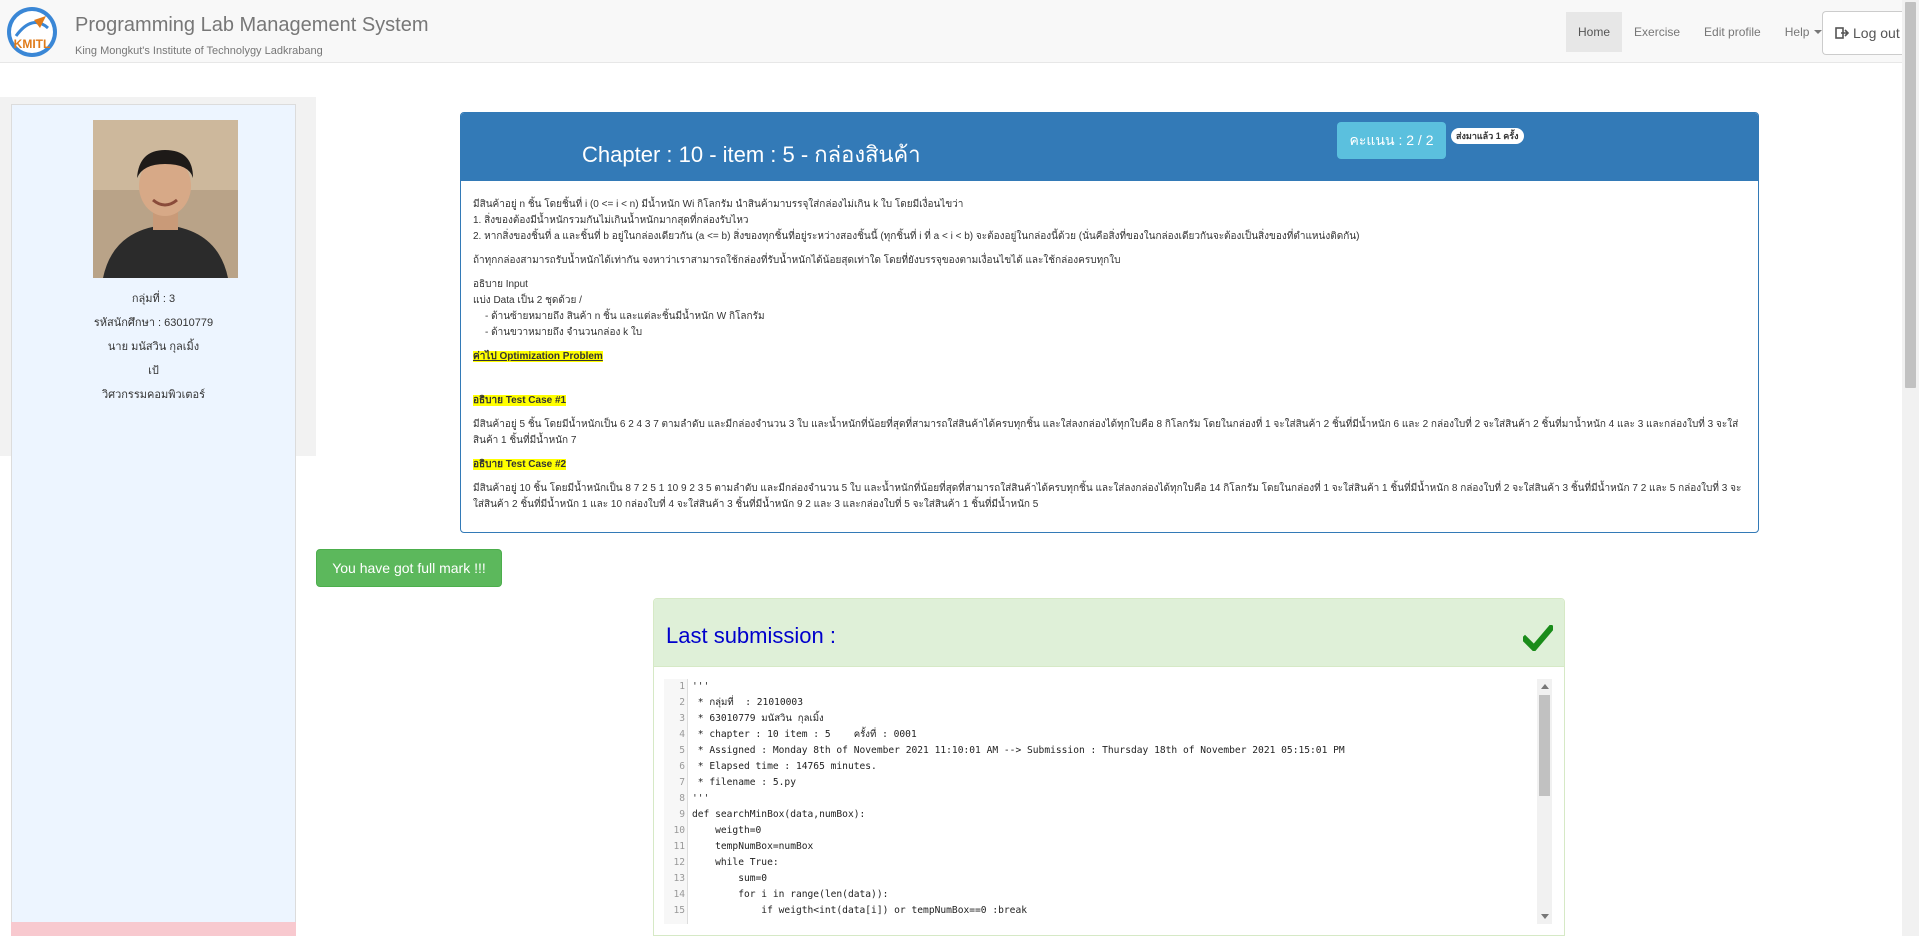 This screenshot has width=1919, height=936. I want to click on code-line: 13 sum=0, so click(1099, 879).